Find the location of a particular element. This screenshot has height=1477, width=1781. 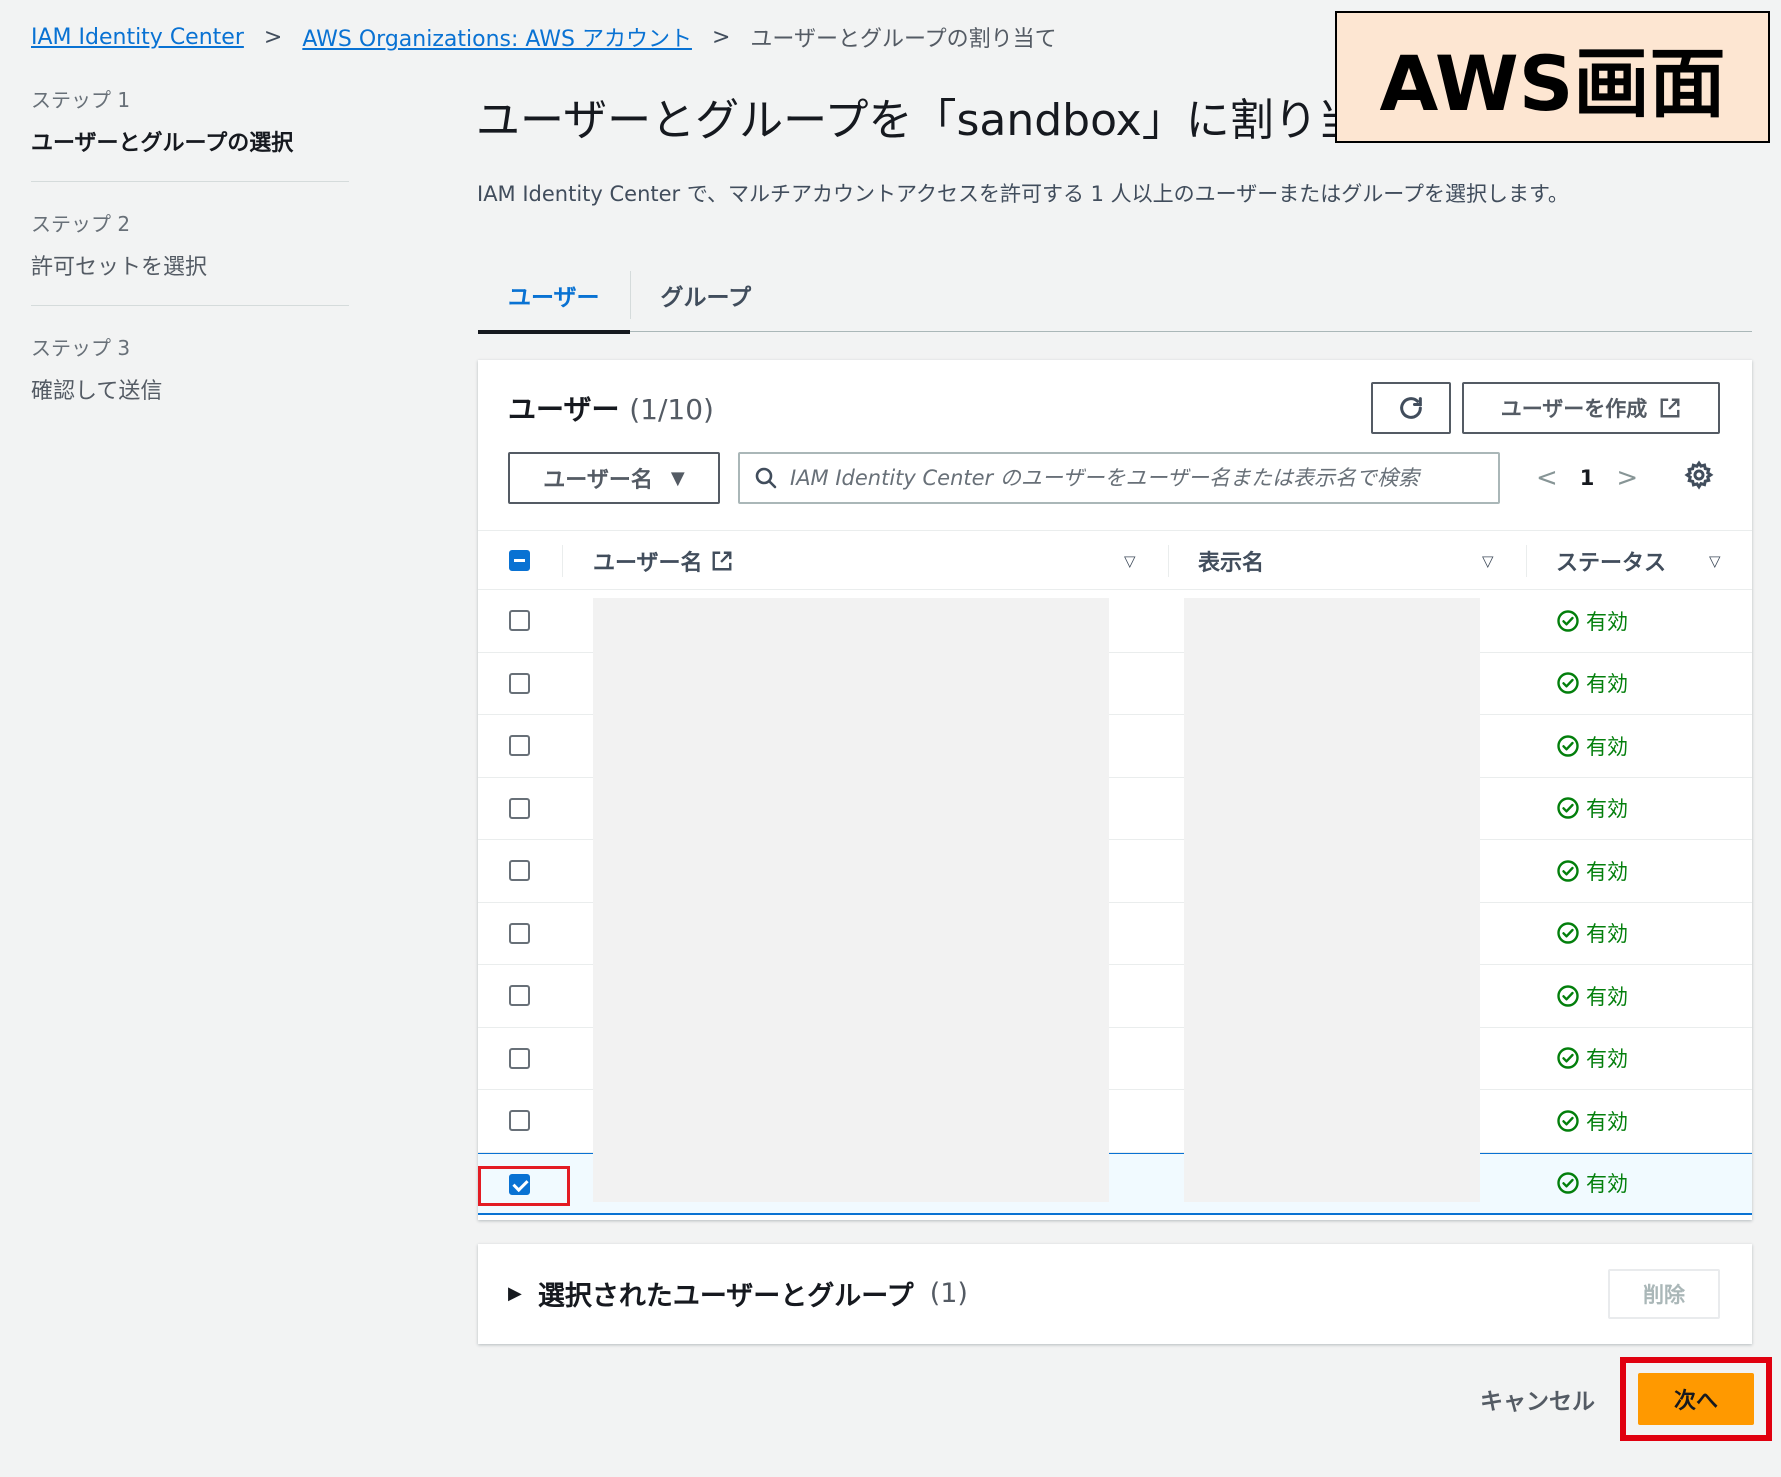

create-user-button: ユーザーを作成 is located at coordinates (1591, 408).